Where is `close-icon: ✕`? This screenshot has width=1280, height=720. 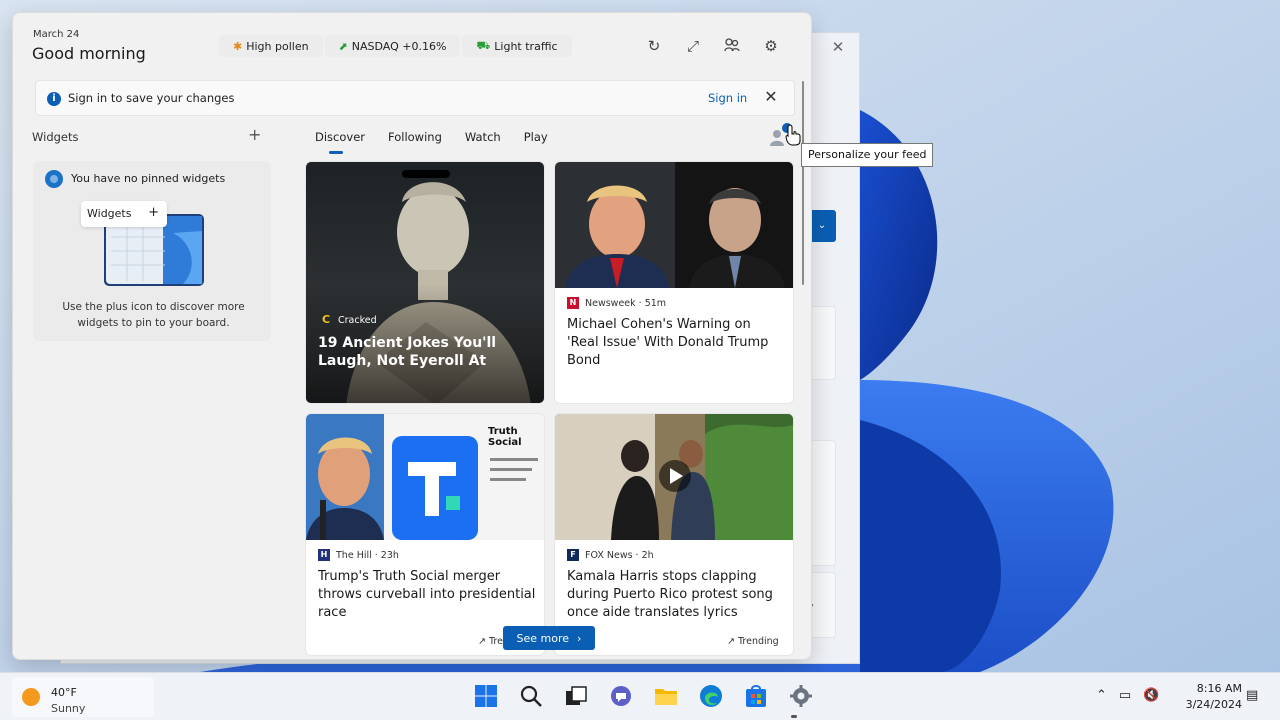 close-icon: ✕ is located at coordinates (771, 96).